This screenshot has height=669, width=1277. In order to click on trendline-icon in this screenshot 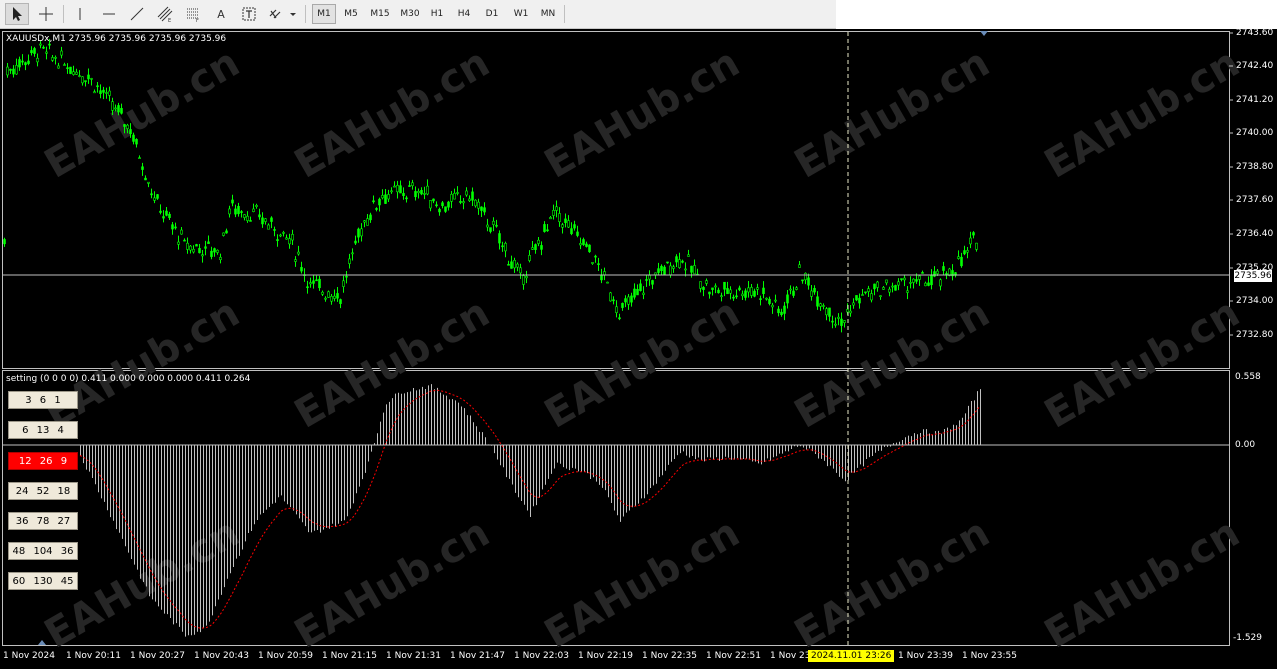, I will do `click(137, 14)`.